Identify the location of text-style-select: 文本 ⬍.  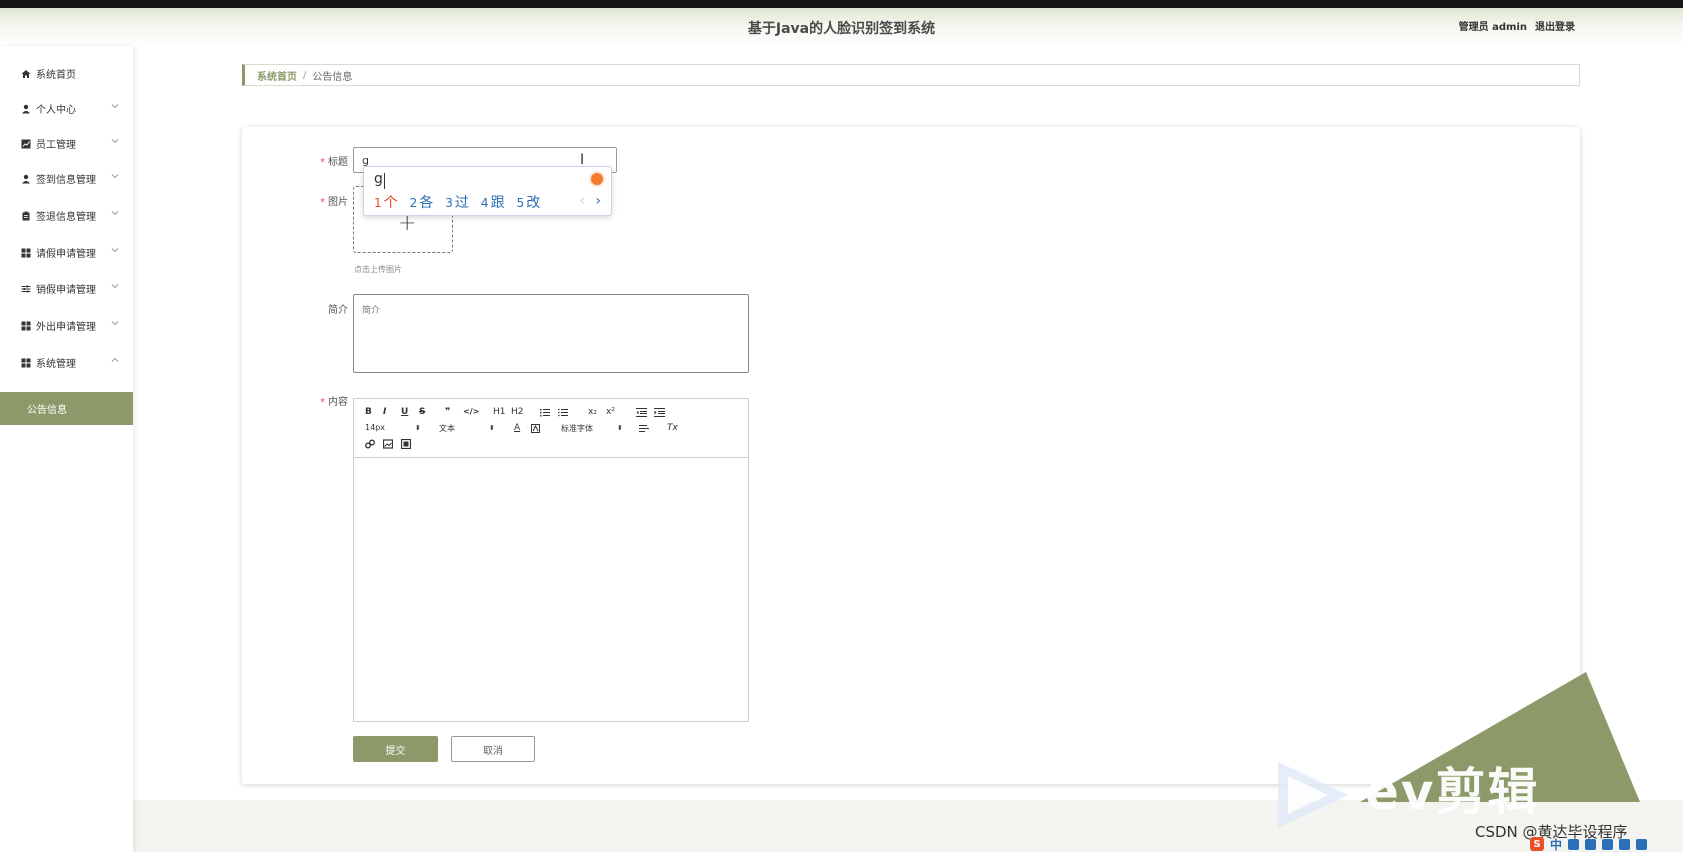
(467, 428).